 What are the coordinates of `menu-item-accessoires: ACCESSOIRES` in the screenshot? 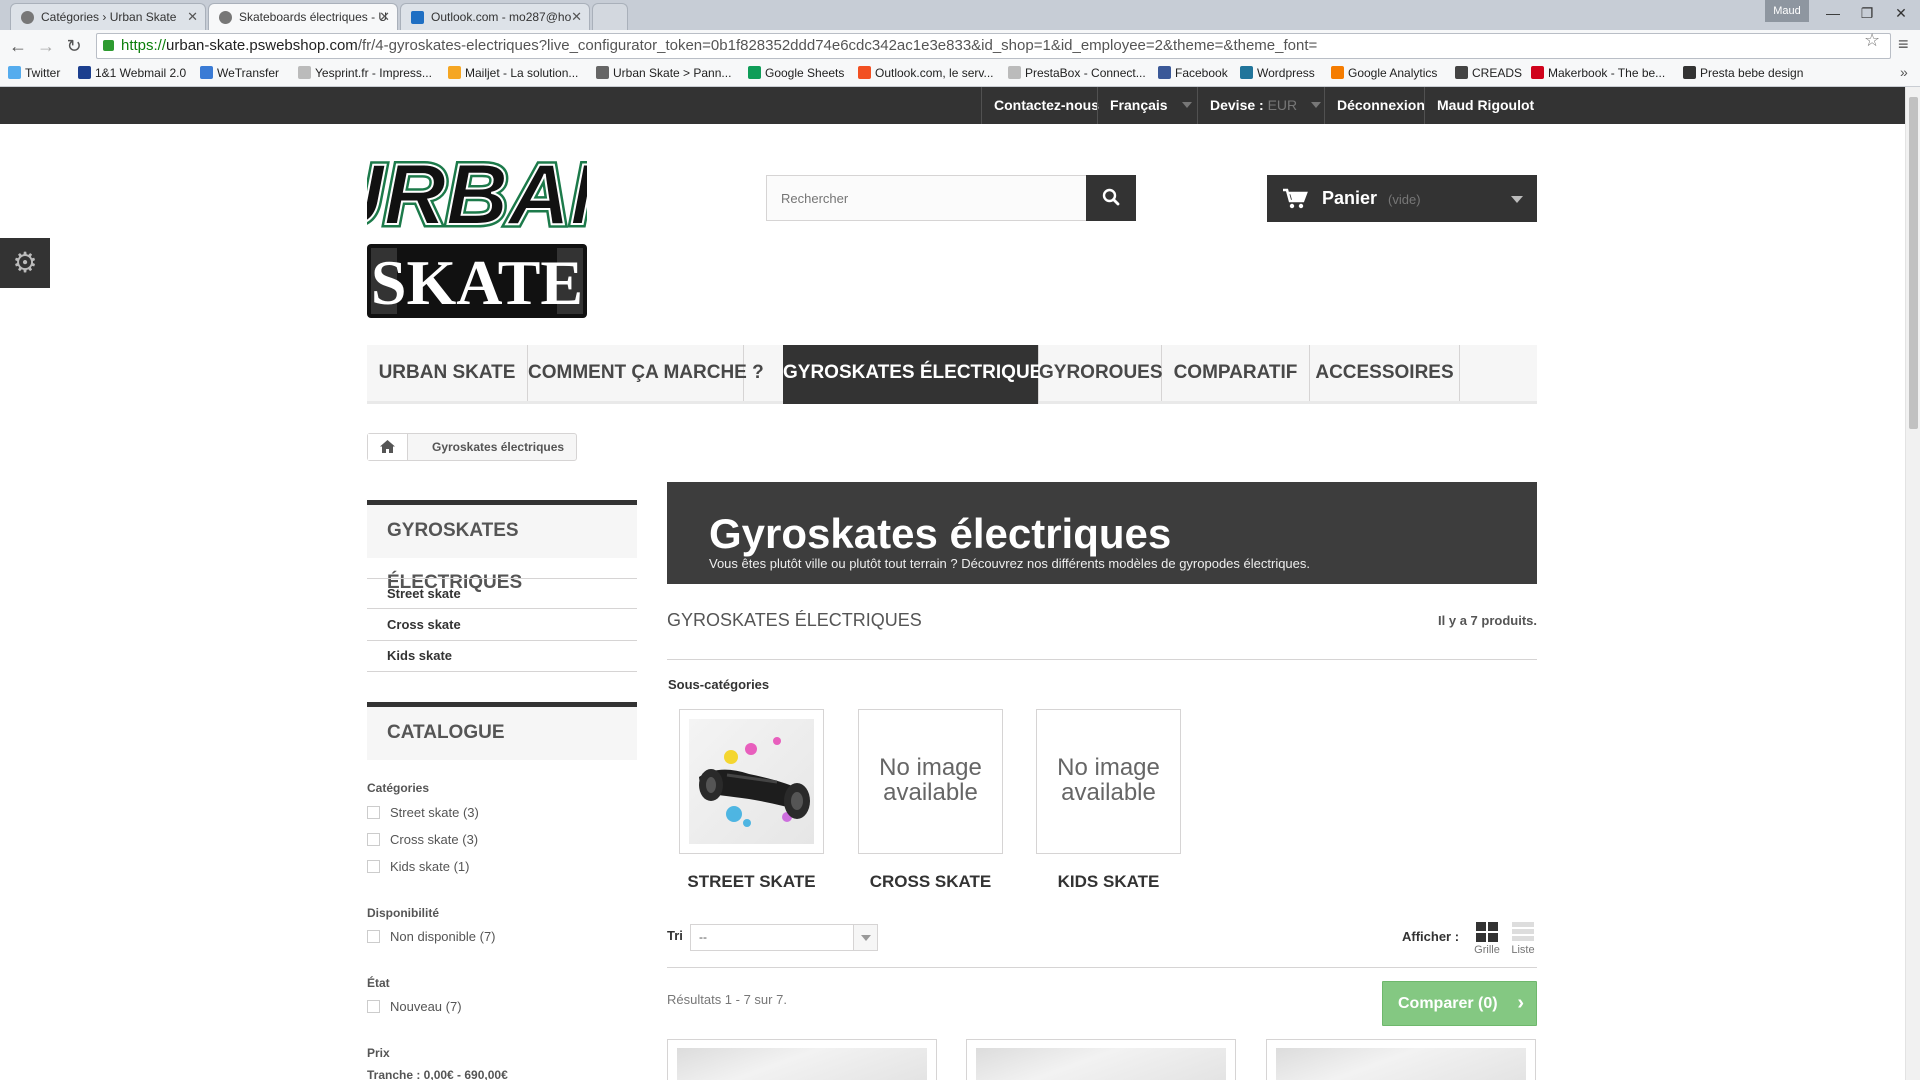 It's located at (1385, 373).